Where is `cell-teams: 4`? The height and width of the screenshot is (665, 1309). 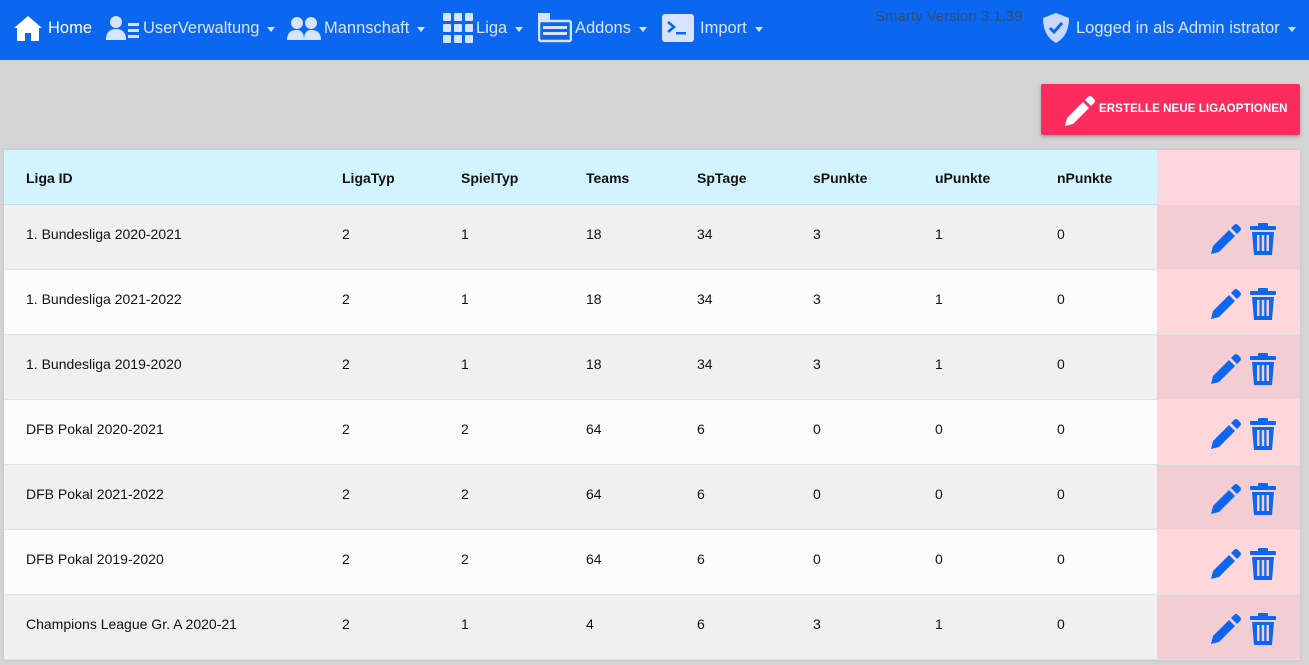 cell-teams: 4 is located at coordinates (590, 624).